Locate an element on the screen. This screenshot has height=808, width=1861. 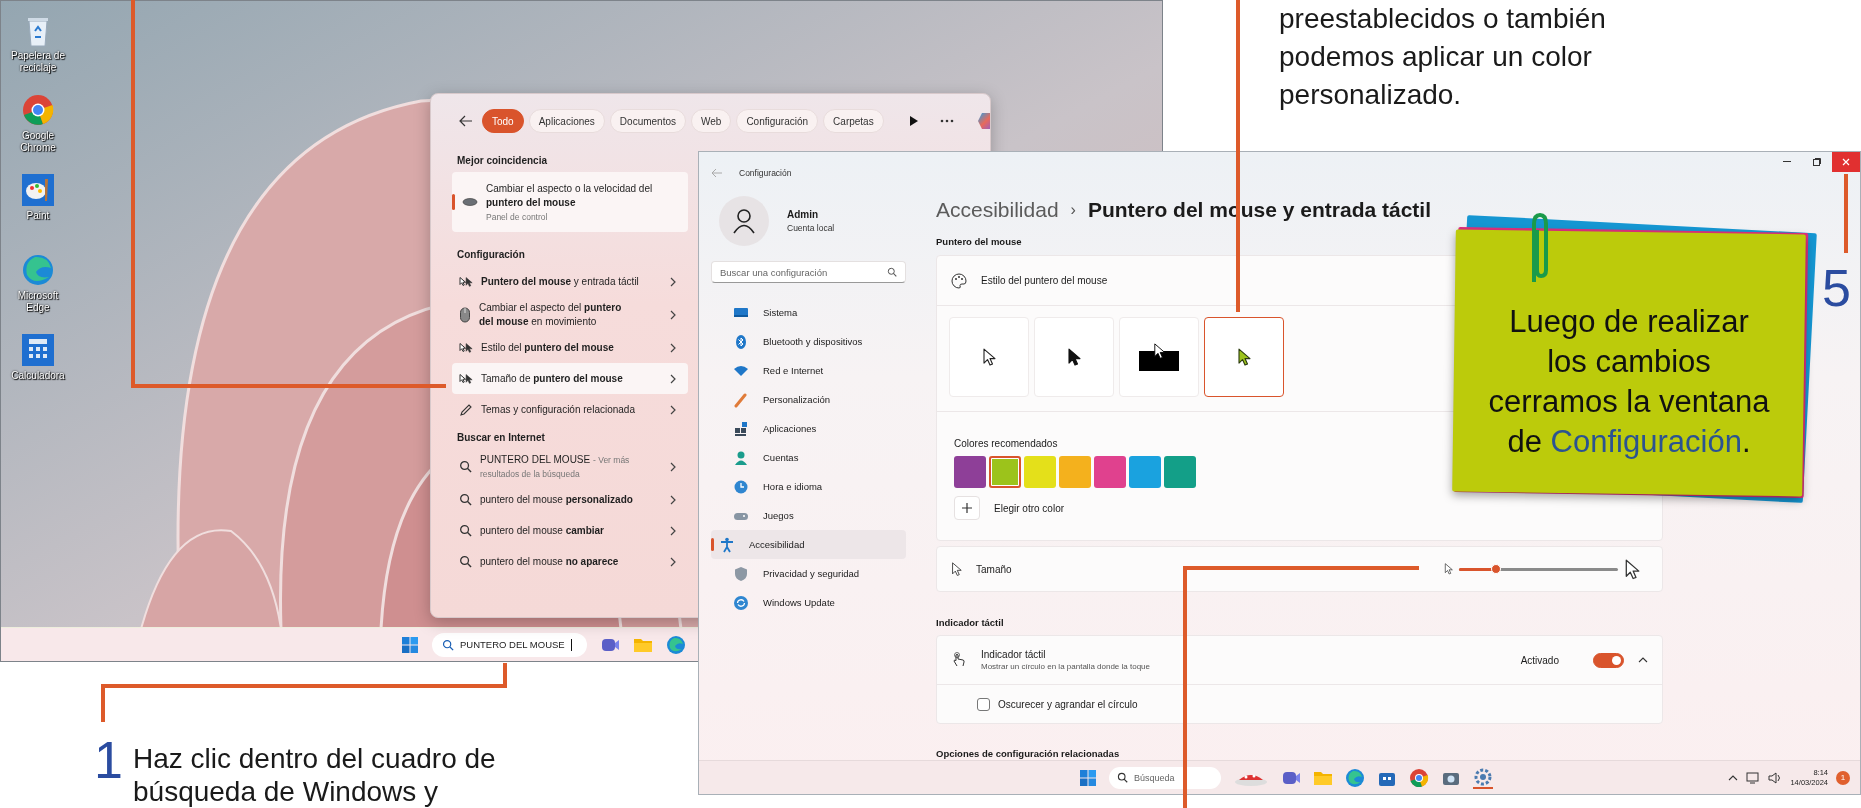
instruction-text: preestablecidos o también podemos aplicar un color personalizado. is located at coordinates (1442, 57).